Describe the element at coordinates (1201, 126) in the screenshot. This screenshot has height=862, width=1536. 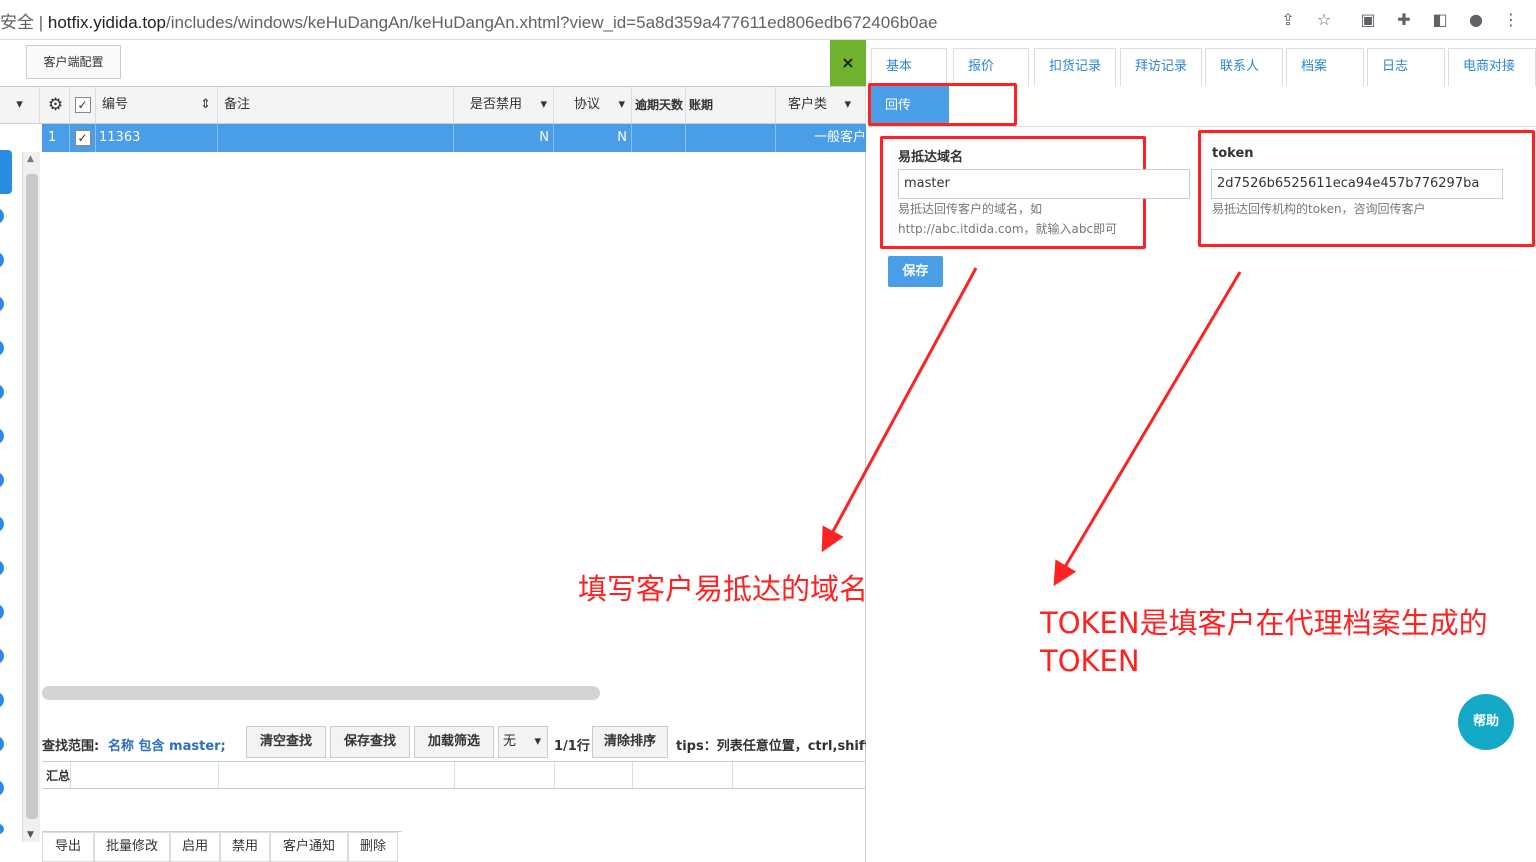
I see `tab-divider` at that location.